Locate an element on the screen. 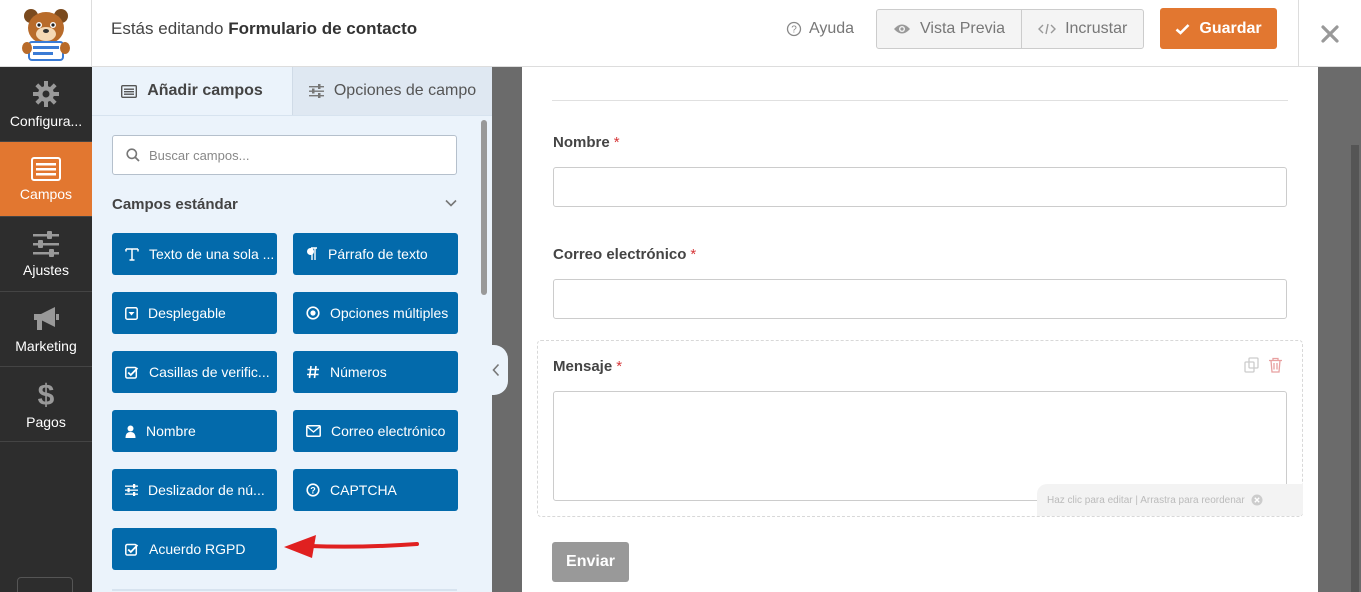 The width and height of the screenshot is (1361, 592). close-circle-icon is located at coordinates (1257, 500).